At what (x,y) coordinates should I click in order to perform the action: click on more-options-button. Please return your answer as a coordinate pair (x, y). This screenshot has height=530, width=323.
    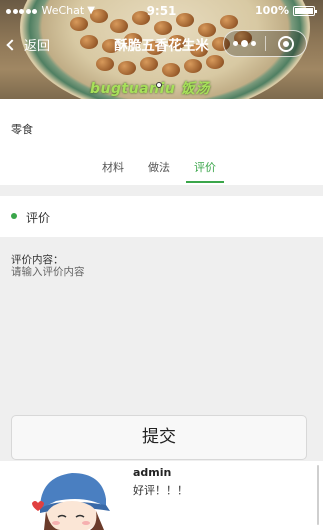
    Looking at the image, I should click on (244, 43).